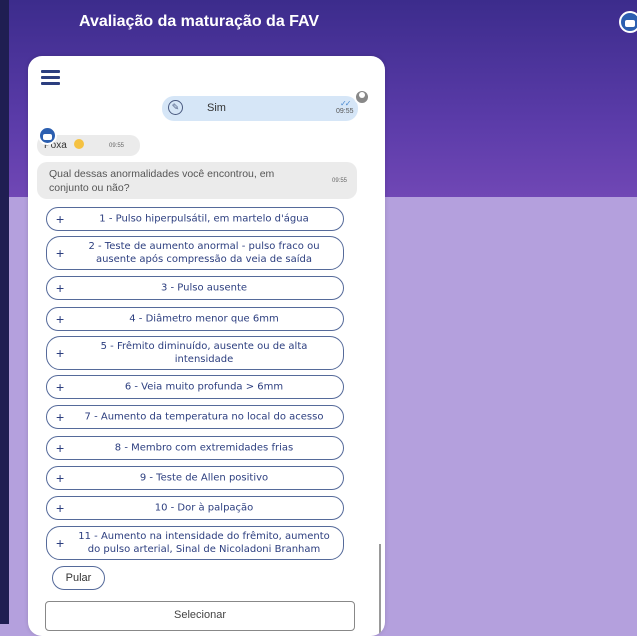 Image resolution: width=637 pixels, height=636 pixels. I want to click on option-button: + 4 - Diâmetro menor que 6mm, so click(195, 319).